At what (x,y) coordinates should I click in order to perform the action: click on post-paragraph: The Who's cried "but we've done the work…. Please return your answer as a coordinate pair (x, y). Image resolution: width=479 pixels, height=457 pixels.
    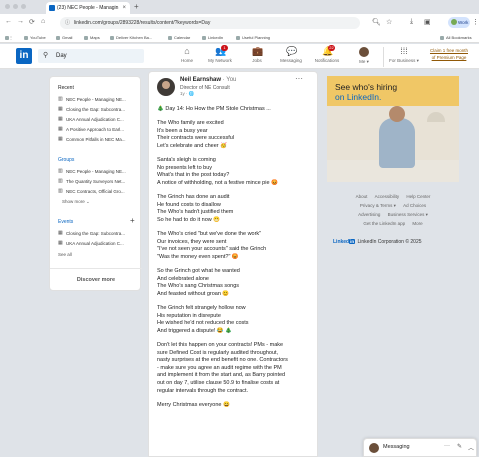
    Looking at the image, I should click on (235, 246).